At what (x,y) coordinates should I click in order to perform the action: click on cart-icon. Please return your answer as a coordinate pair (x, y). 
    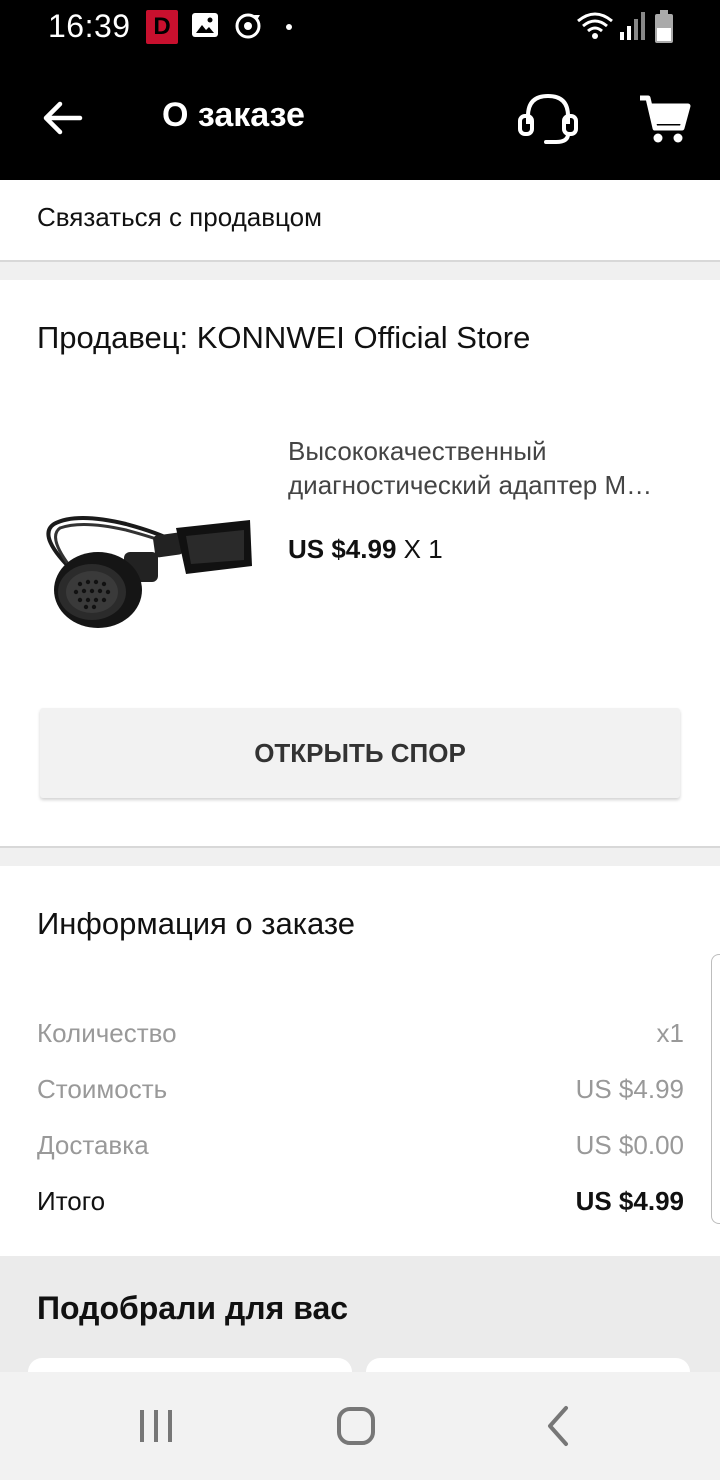
    Looking at the image, I should click on (664, 118).